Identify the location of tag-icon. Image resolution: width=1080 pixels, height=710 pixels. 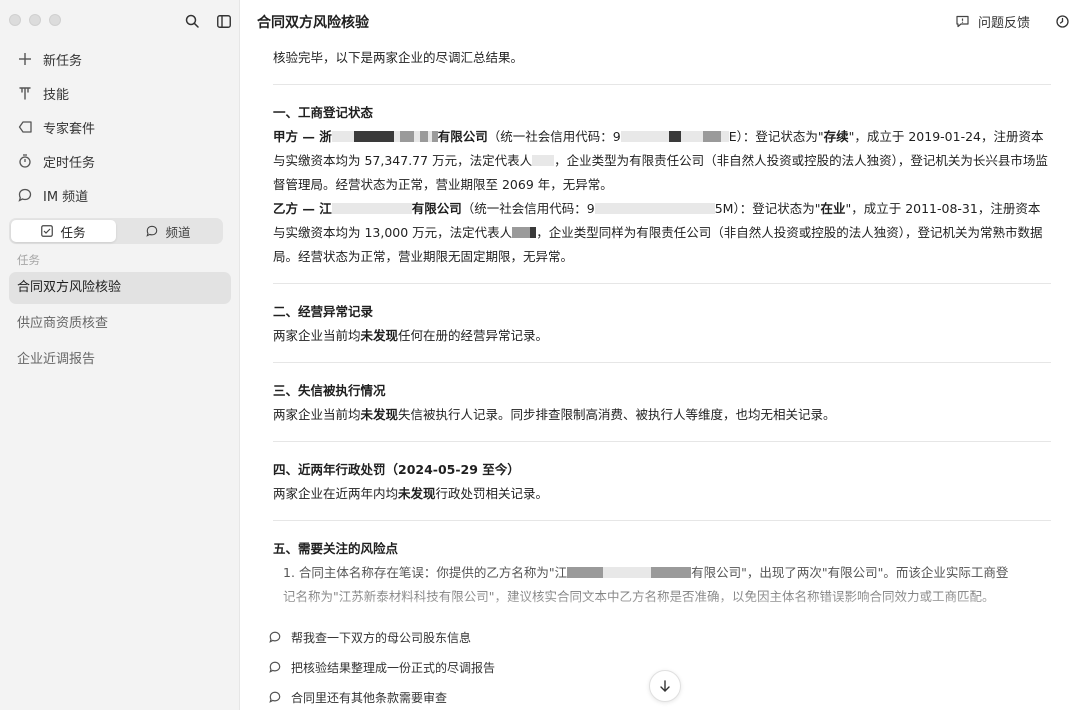
(25, 127).